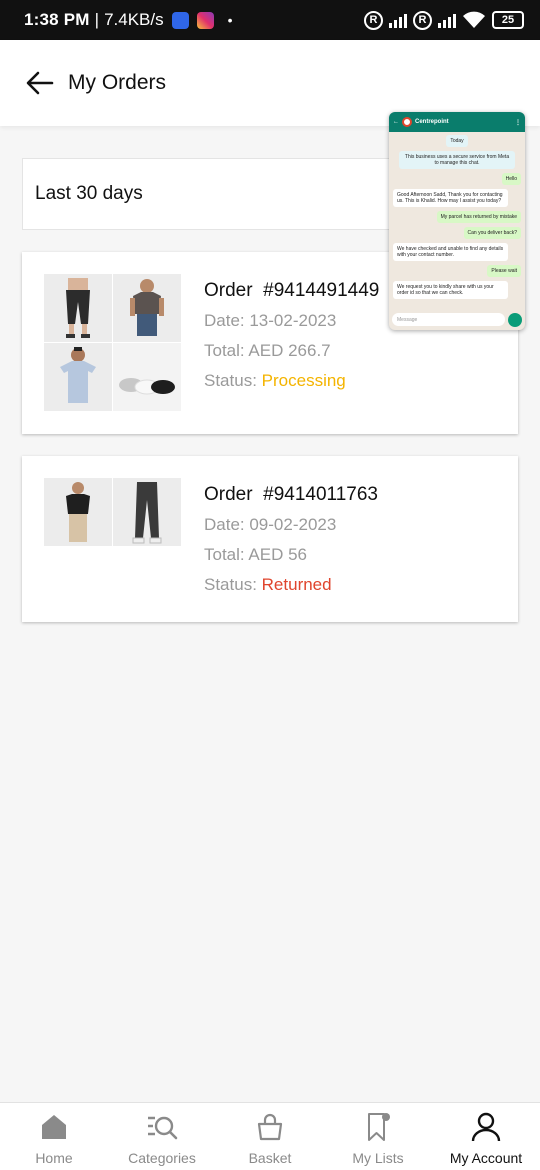 The image size is (540, 1170). Describe the element at coordinates (508, 20) in the screenshot. I see `battery-icon: 25` at that location.